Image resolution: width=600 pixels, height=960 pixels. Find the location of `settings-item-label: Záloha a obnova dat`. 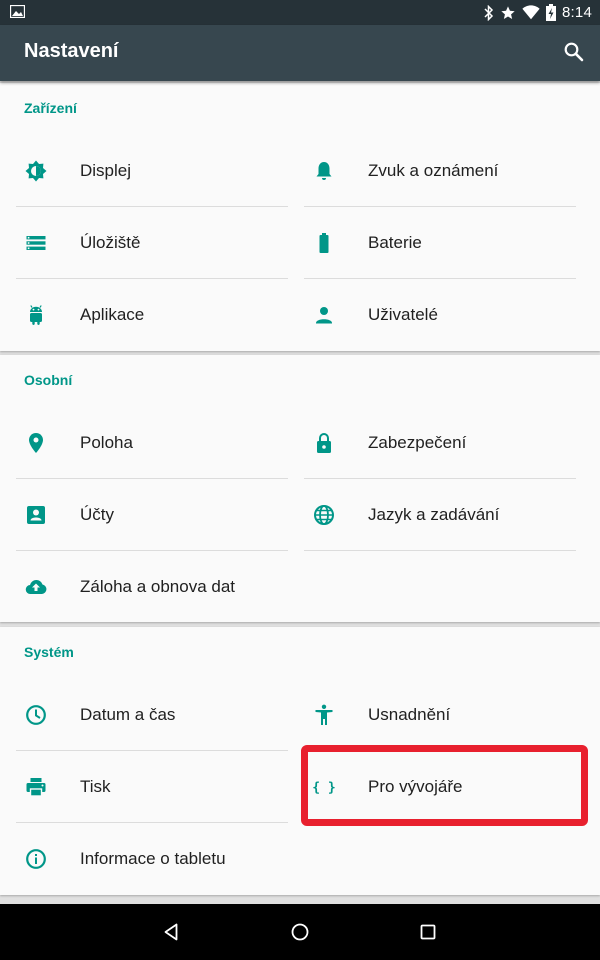

settings-item-label: Záloha a obnova dat is located at coordinates (158, 586).